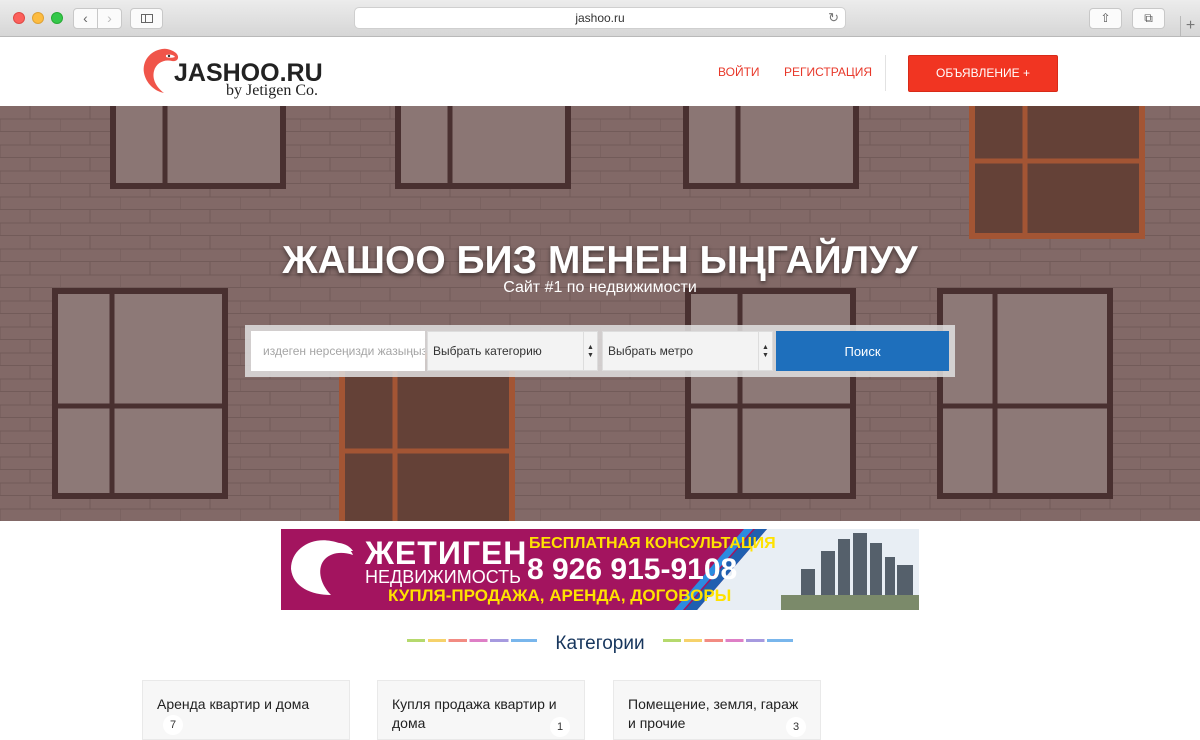 The width and height of the screenshot is (1200, 740). What do you see at coordinates (443, 577) in the screenshot?
I see `banner-brand-subtitle: НЕДВИЖИМОСТЬ` at bounding box center [443, 577].